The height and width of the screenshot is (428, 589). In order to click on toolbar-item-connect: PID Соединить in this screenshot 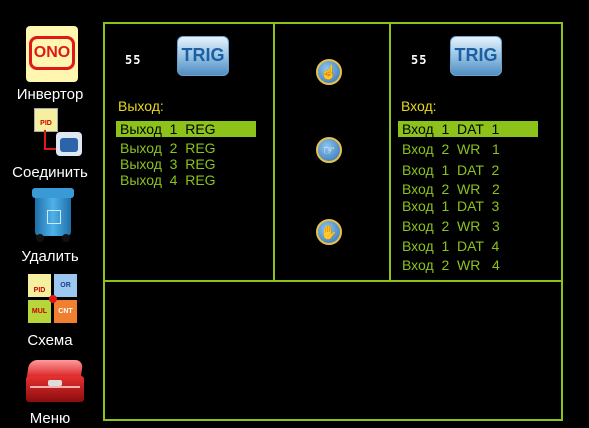, I will do `click(50, 144)`.